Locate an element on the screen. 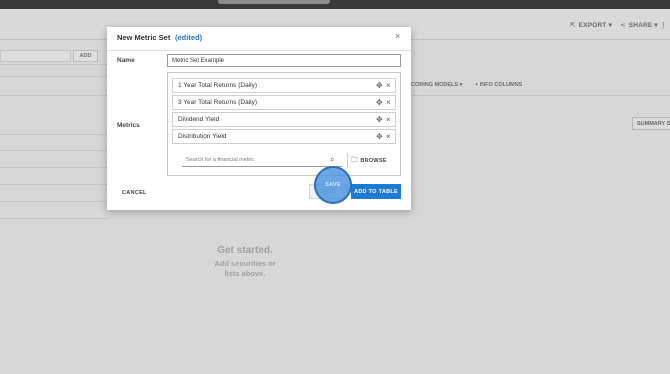 This screenshot has width=670, height=374. add-button: ADD is located at coordinates (85, 56).